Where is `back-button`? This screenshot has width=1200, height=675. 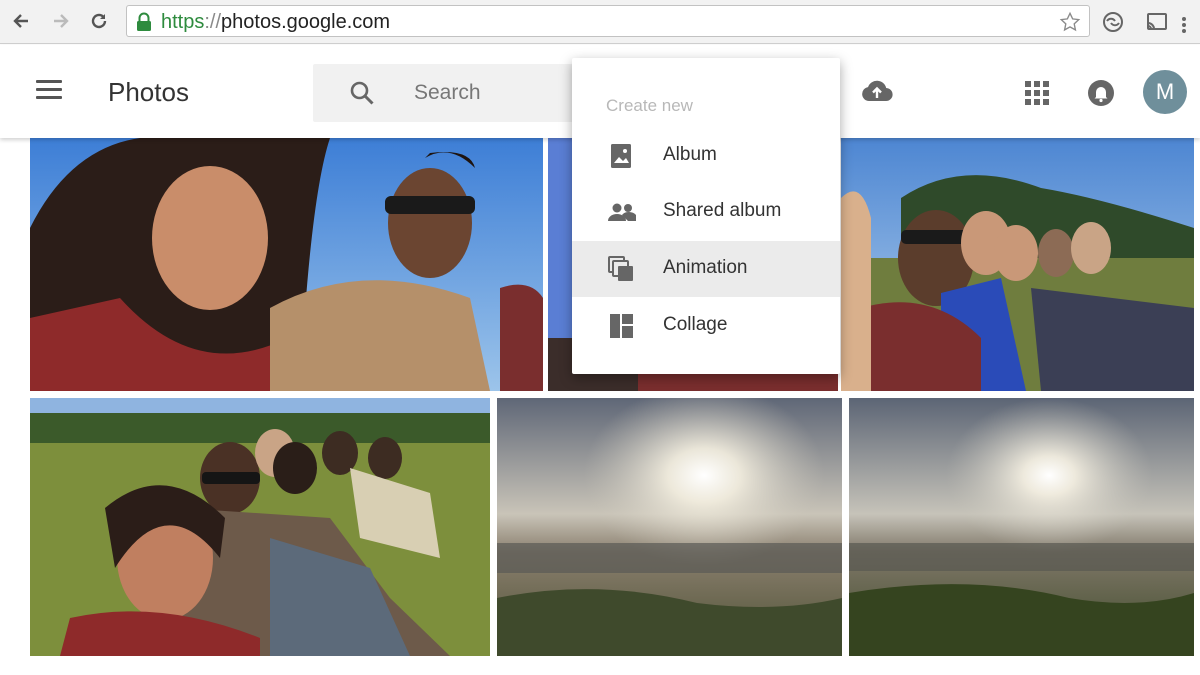 back-button is located at coordinates (21, 21).